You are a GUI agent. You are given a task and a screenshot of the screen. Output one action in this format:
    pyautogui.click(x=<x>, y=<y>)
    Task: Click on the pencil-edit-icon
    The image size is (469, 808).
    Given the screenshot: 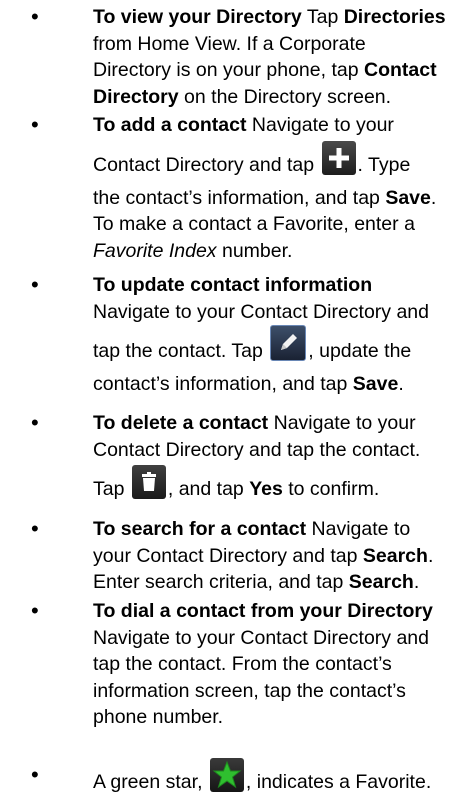 What is the action you would take?
    pyautogui.click(x=288, y=343)
    